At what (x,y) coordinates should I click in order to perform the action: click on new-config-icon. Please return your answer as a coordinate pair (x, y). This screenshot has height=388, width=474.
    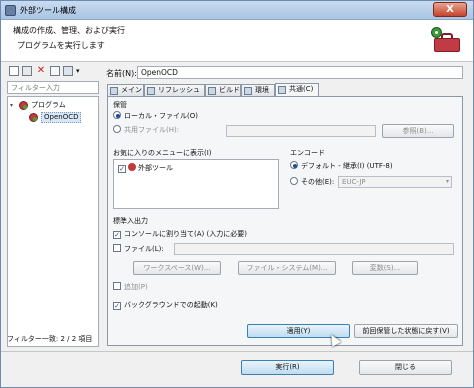
    Looking at the image, I should click on (14, 71).